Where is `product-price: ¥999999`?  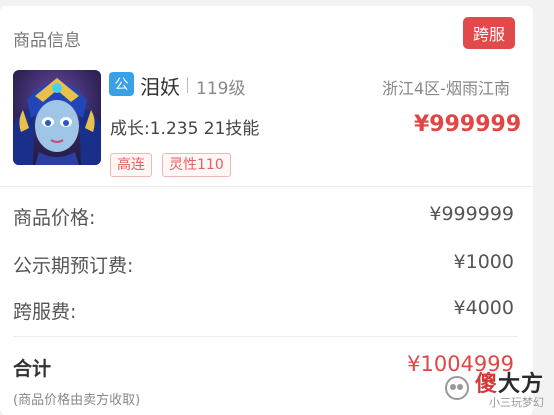
product-price: ¥999999 is located at coordinates (468, 124).